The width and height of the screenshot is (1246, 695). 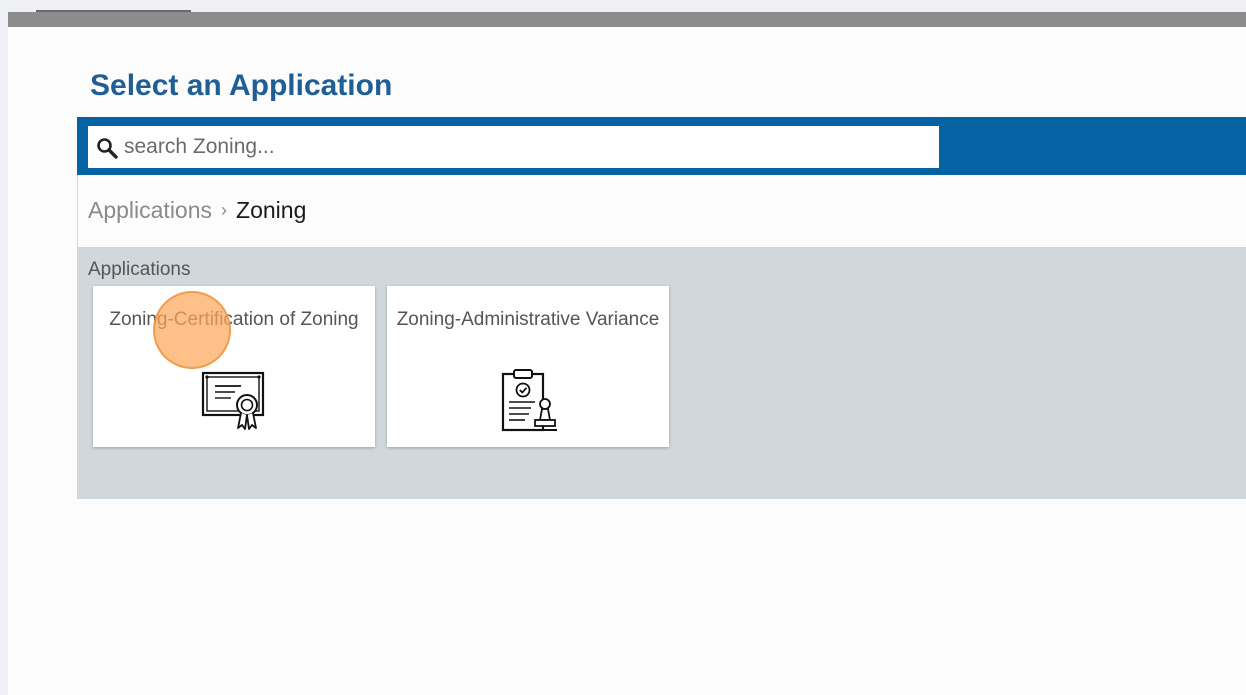 I want to click on tab-marker, so click(x=113, y=11).